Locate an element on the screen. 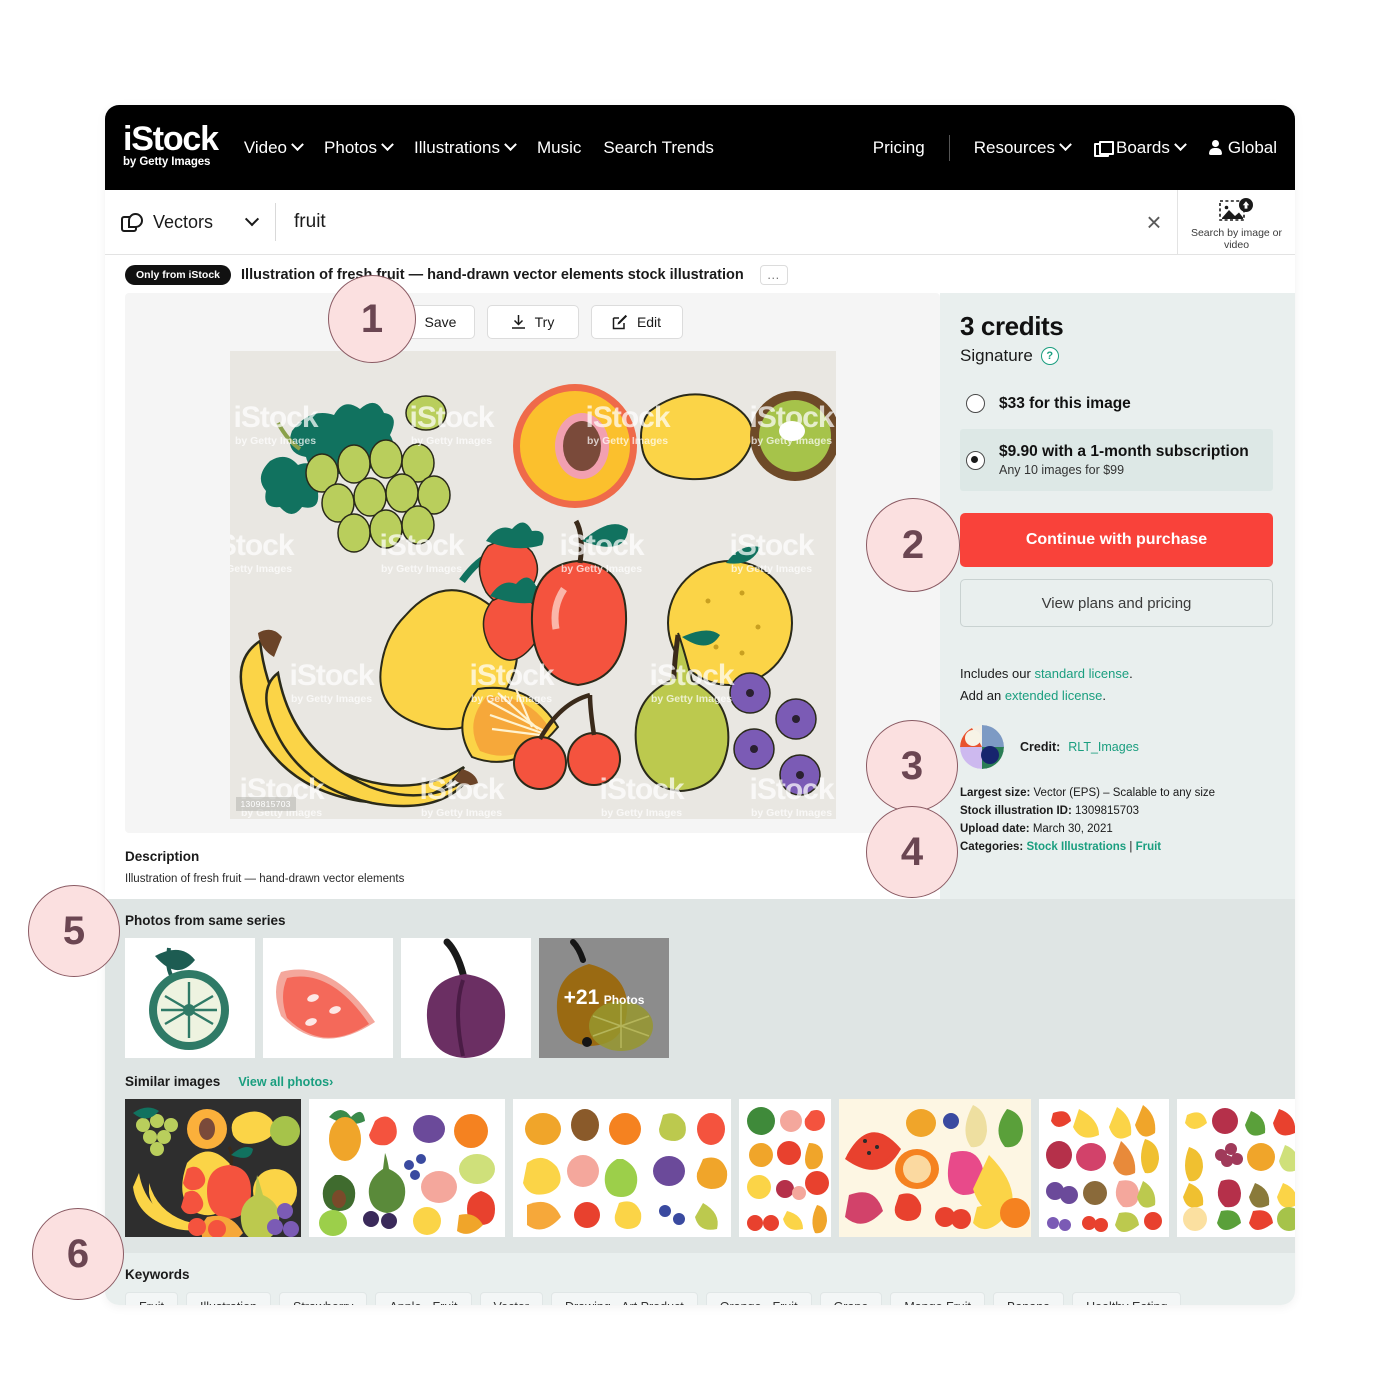  price-option-subscription-label: $9.90 with a 1-month subscription is located at coordinates (1124, 451).